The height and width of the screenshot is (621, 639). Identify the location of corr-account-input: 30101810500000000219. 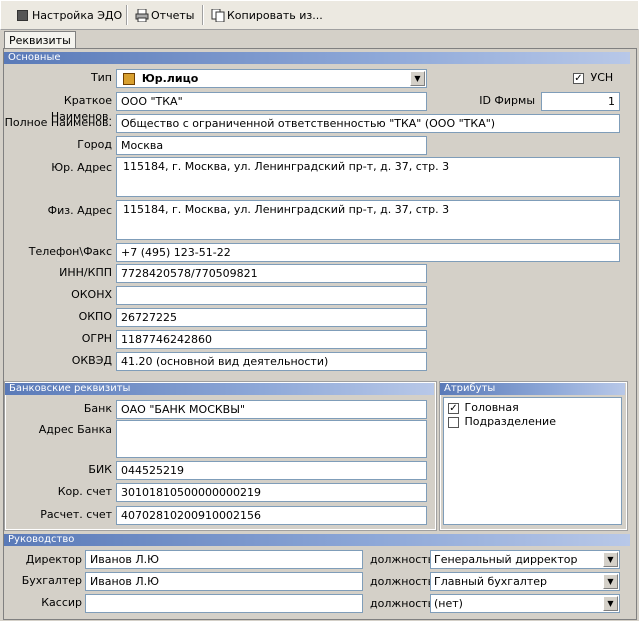
(271, 492).